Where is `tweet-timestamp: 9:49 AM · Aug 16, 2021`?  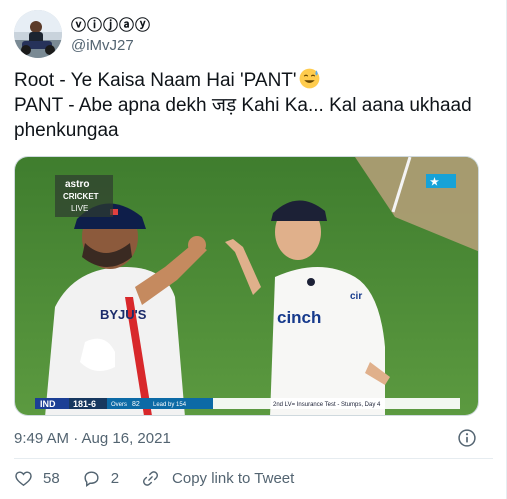 tweet-timestamp: 9:49 AM · Aug 16, 2021 is located at coordinates (92, 438).